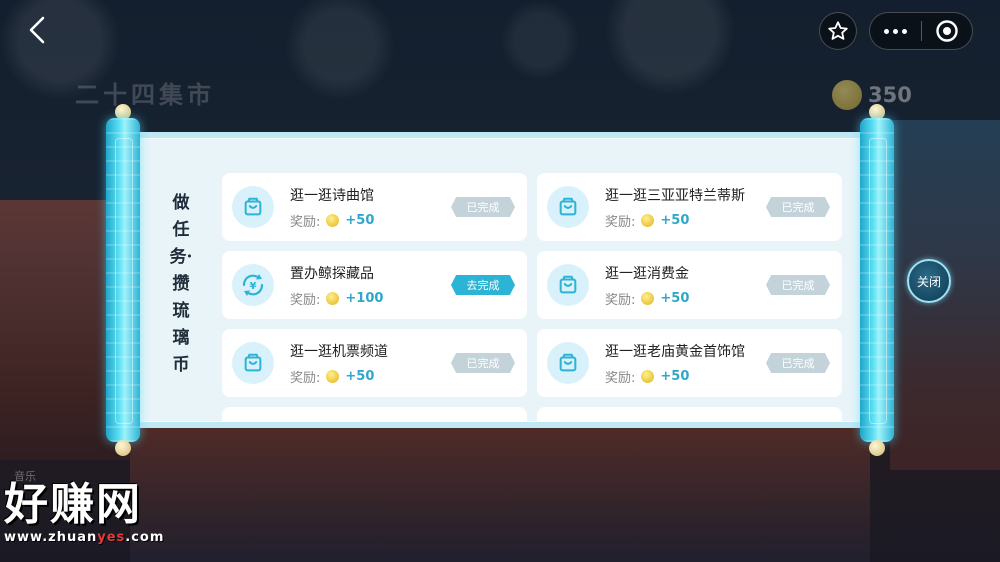  I want to click on scroll-heading: 做任务·攒琉璃币, so click(181, 284).